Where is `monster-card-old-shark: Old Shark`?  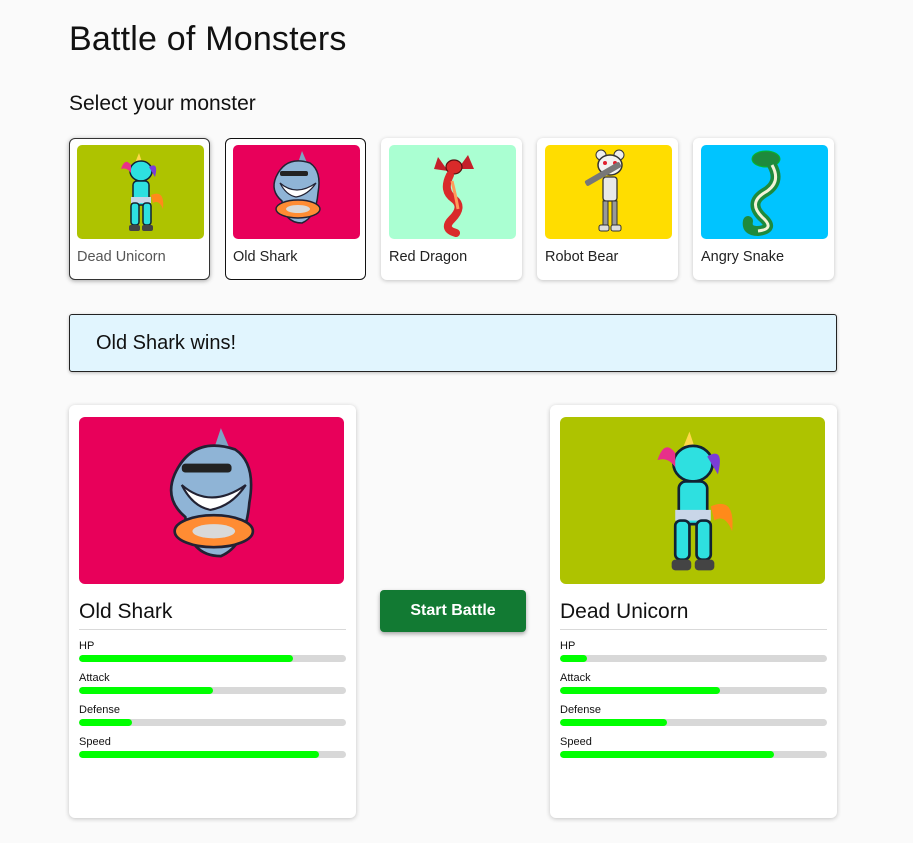
monster-card-old-shark: Old Shark is located at coordinates (295, 209).